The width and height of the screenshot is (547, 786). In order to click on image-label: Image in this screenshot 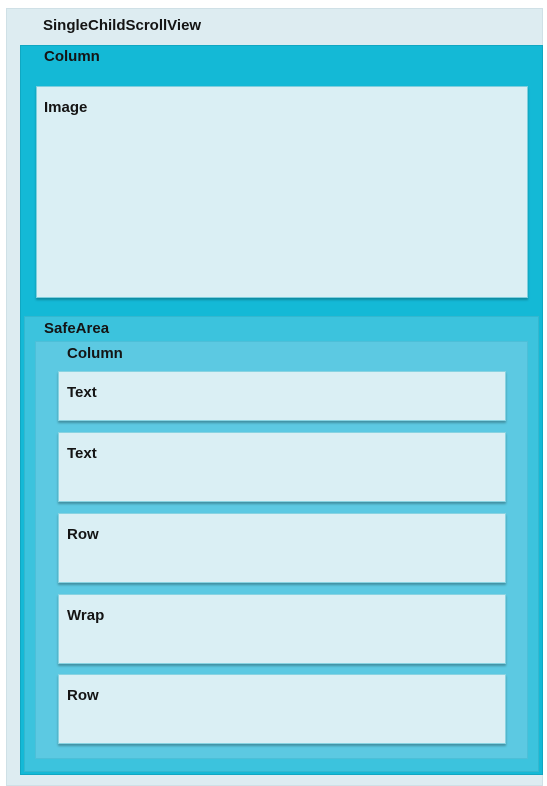, I will do `click(66, 107)`.